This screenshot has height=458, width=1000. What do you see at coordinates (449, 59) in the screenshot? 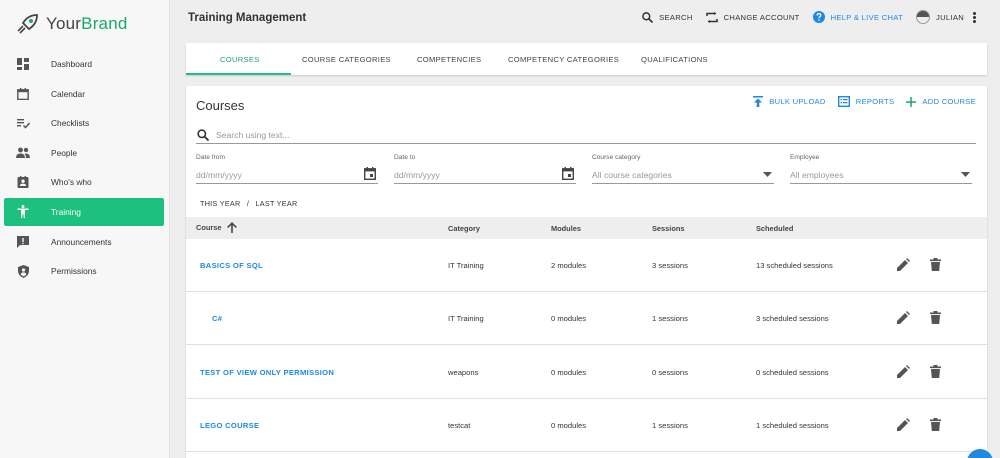
I see `tab-competencies: COMPETENCIES` at bounding box center [449, 59].